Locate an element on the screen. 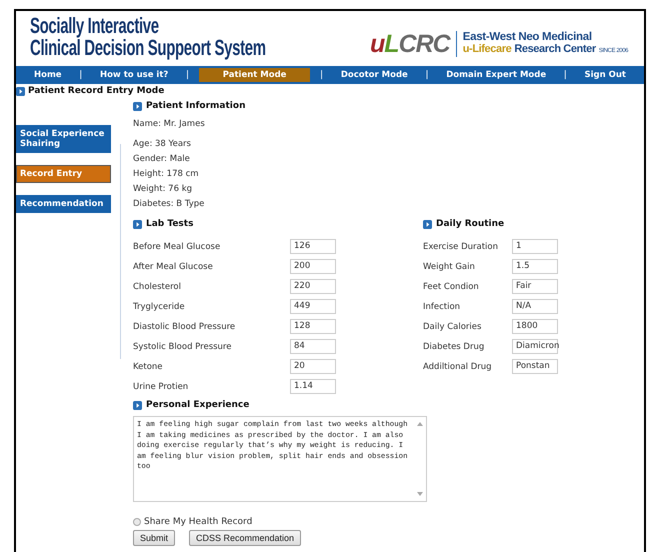 Image resolution: width=661 pixels, height=552 pixels. field-label: Infection is located at coordinates (442, 307).